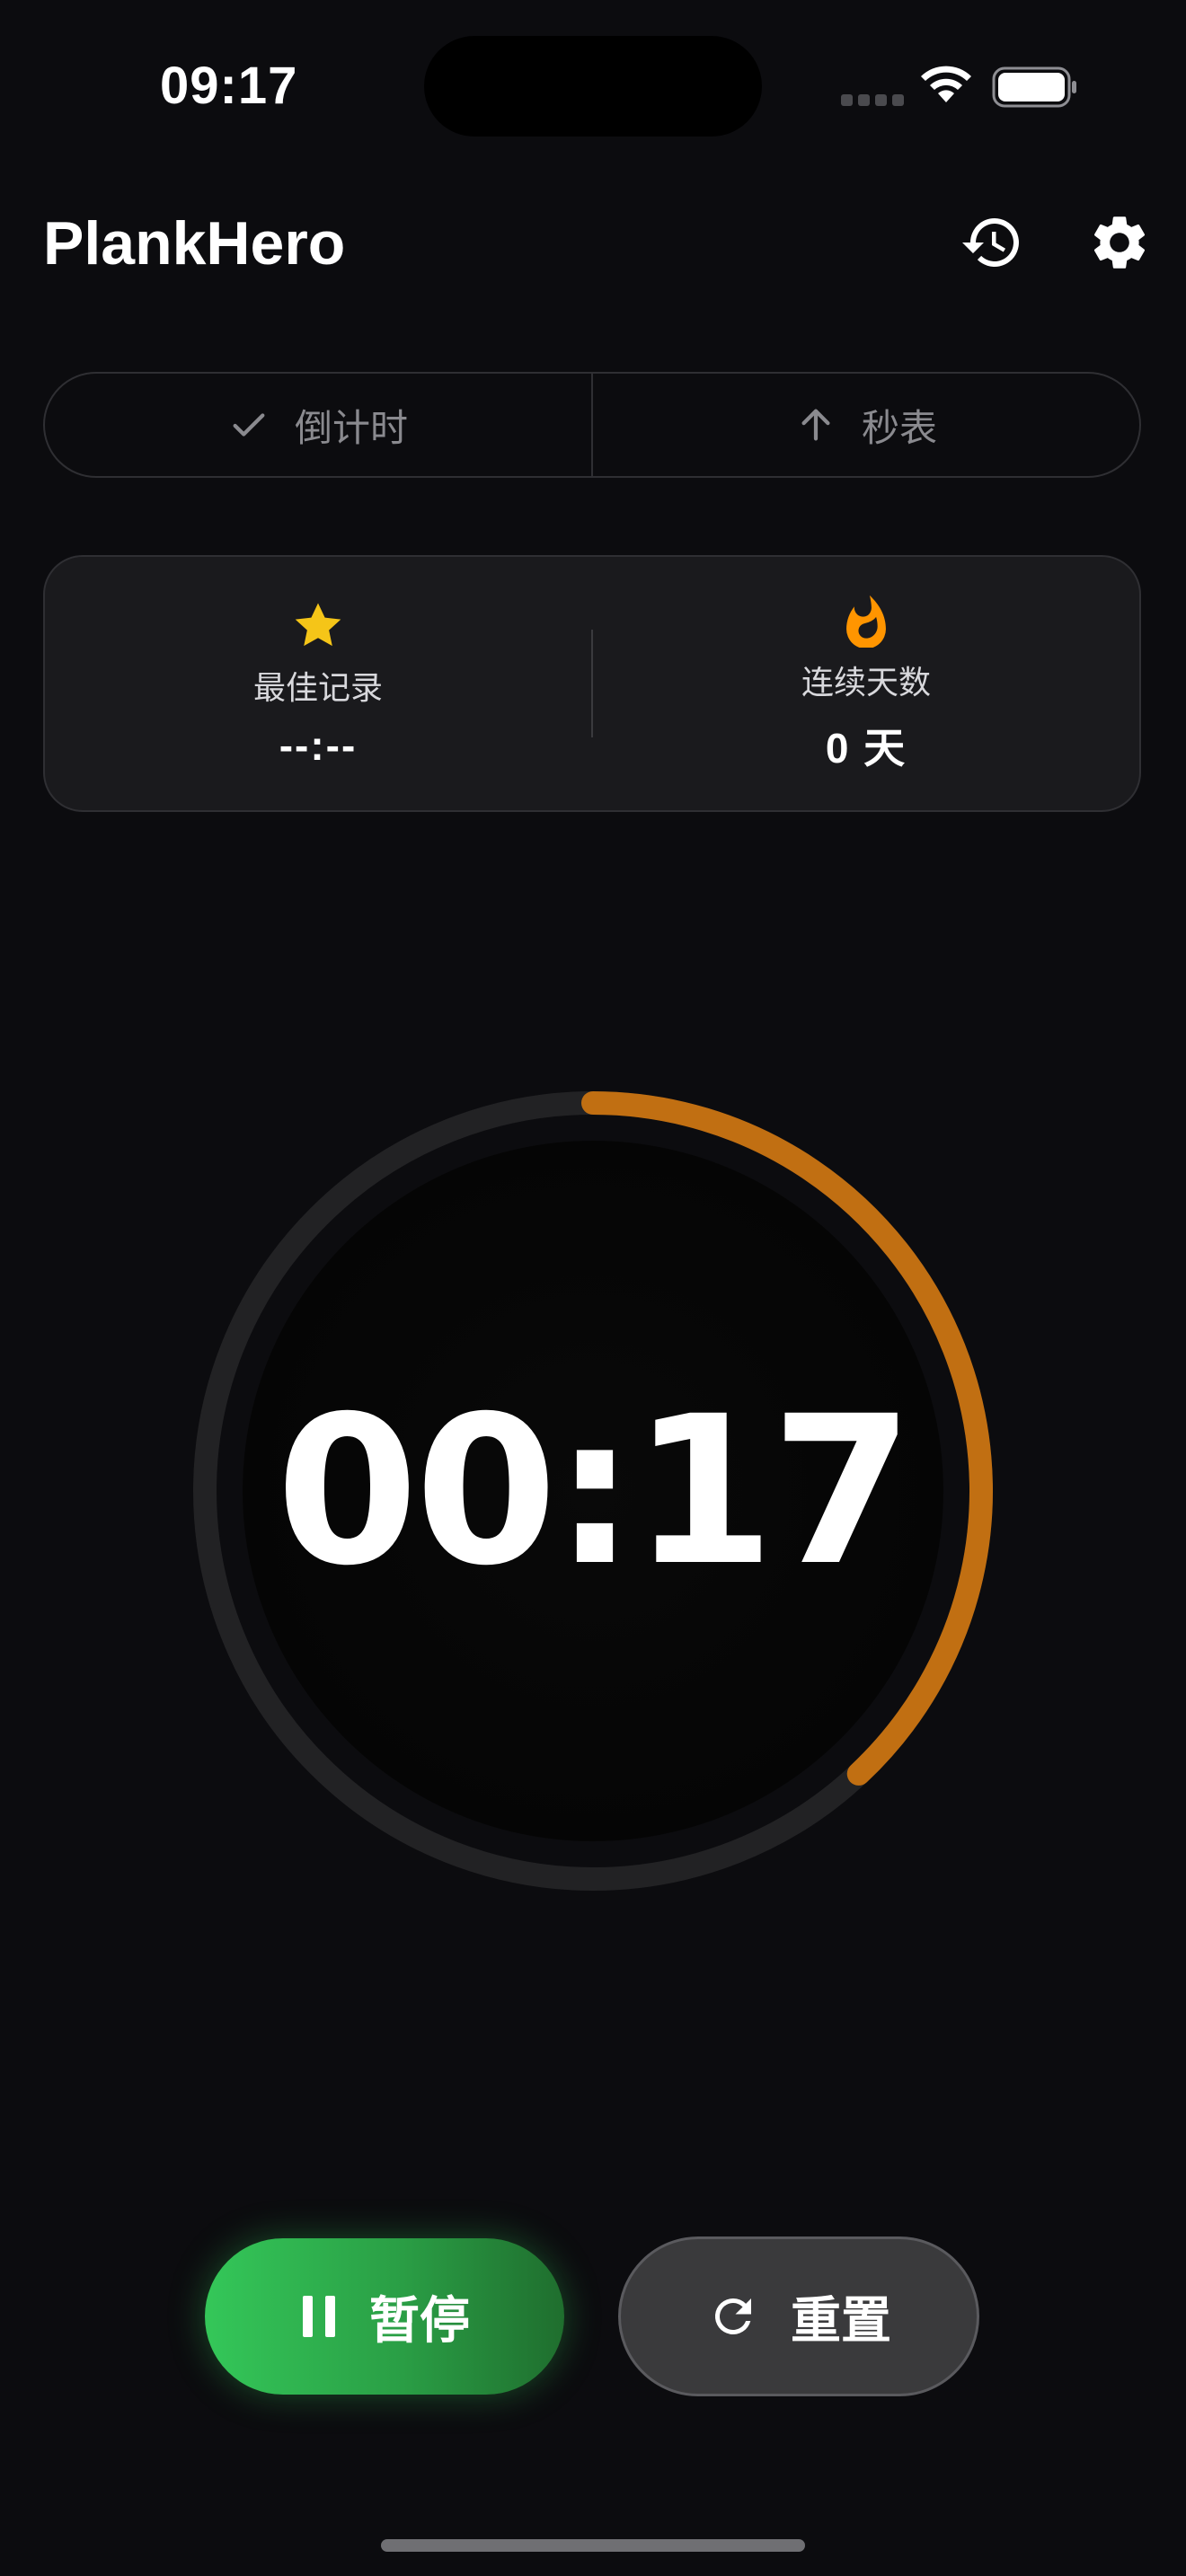 The width and height of the screenshot is (1186, 2576). Describe the element at coordinates (1035, 89) in the screenshot. I see `battery-icon` at that location.